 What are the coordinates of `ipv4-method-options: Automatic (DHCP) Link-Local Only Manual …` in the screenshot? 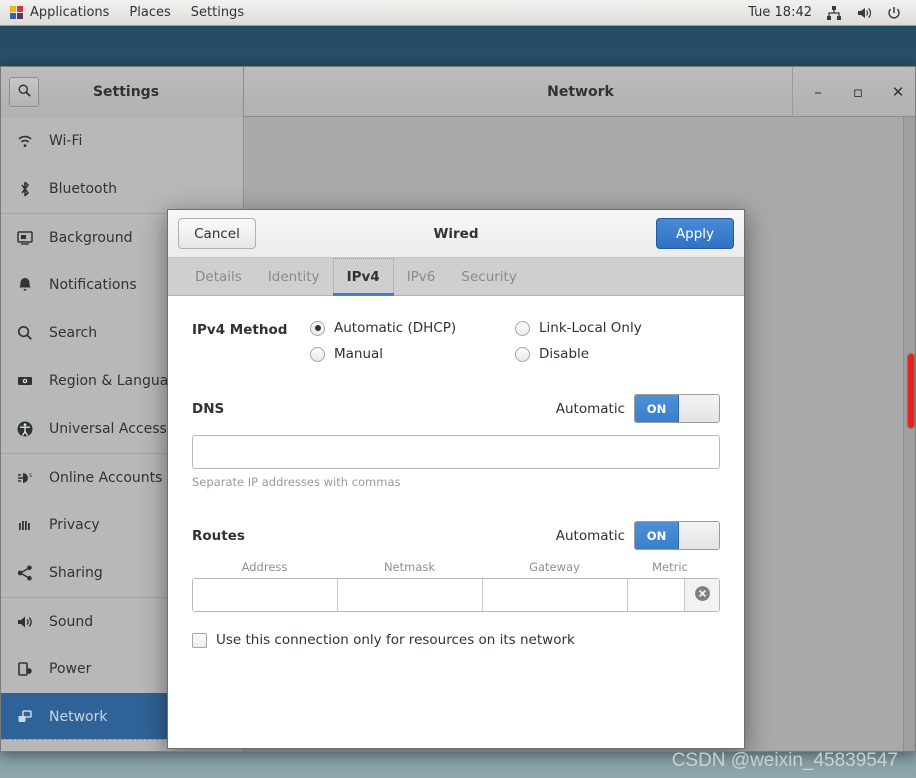 It's located at (515, 341).